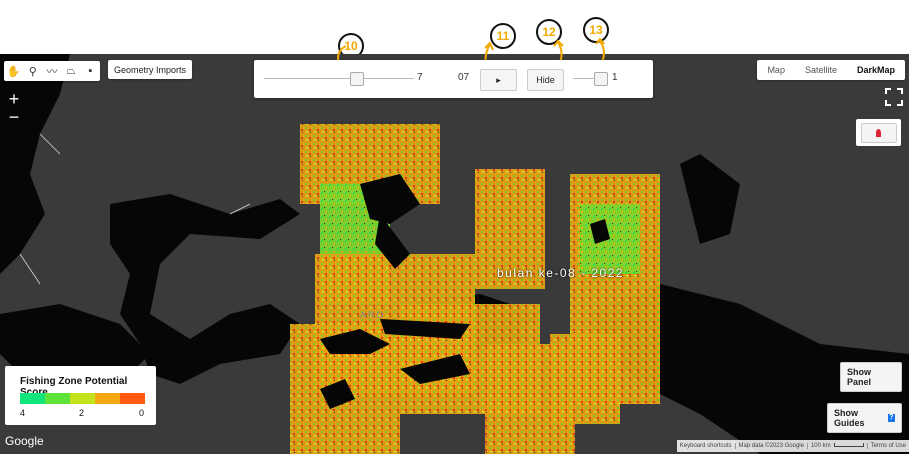 The width and height of the screenshot is (909, 454). I want to click on play-button: ▸, so click(498, 80).